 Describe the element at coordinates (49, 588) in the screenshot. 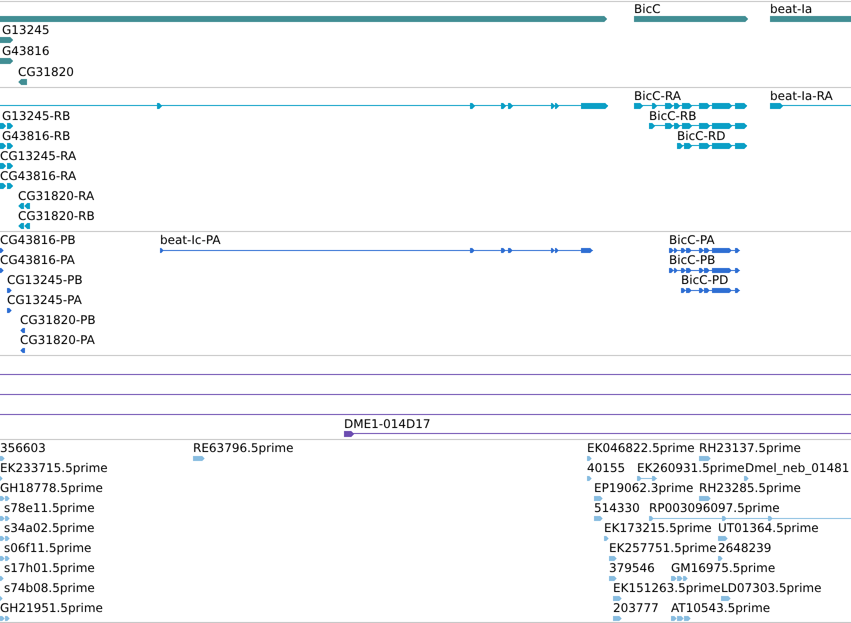

I see `est-label: s74b08.5prime` at that location.